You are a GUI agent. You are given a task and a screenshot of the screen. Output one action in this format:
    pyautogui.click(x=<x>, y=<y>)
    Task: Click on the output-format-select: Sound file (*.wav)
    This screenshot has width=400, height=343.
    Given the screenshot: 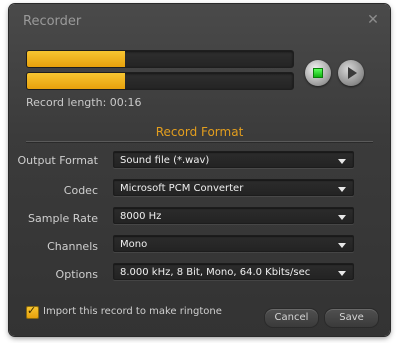 What is the action you would take?
    pyautogui.click(x=233, y=159)
    